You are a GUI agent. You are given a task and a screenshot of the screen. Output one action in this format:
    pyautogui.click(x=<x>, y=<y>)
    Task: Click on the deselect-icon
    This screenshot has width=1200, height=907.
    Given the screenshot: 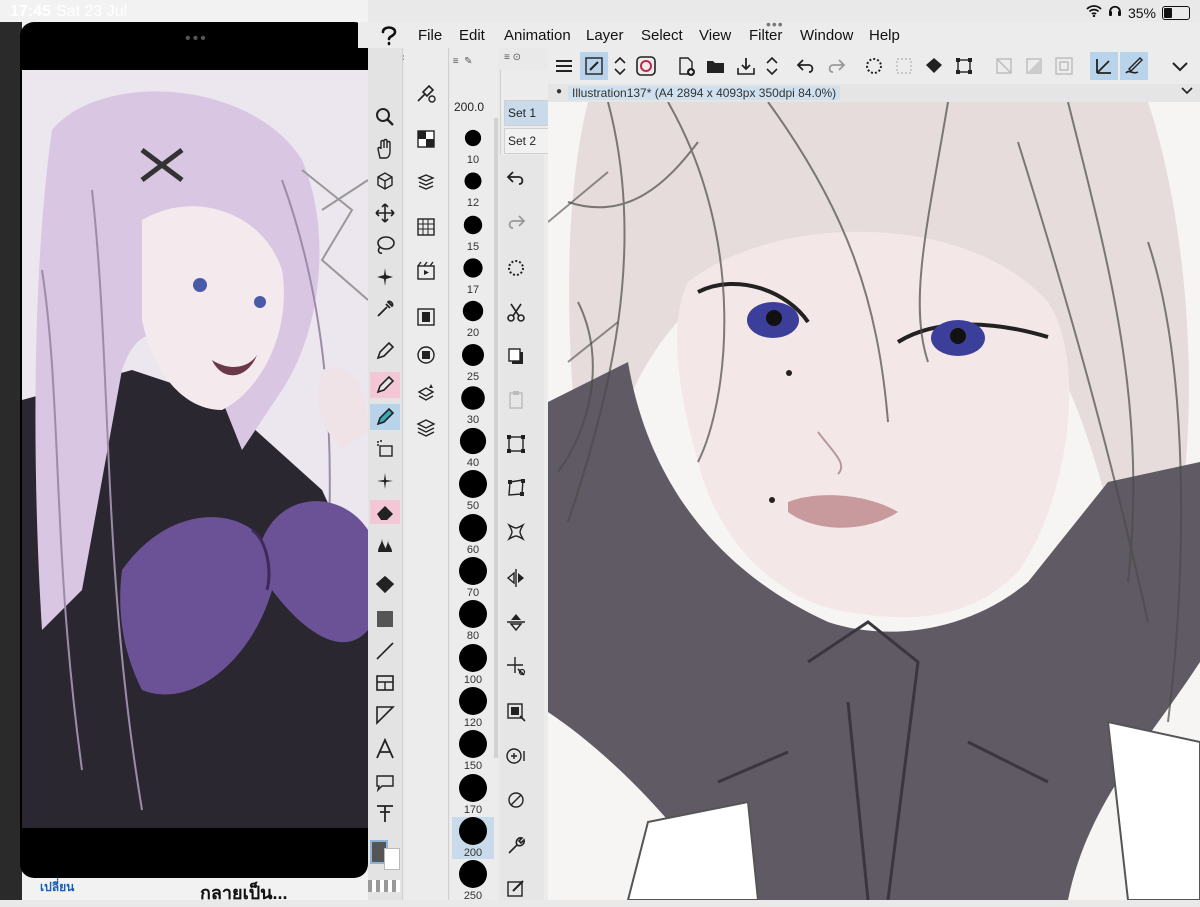 What is the action you would take?
    pyautogui.click(x=1004, y=66)
    